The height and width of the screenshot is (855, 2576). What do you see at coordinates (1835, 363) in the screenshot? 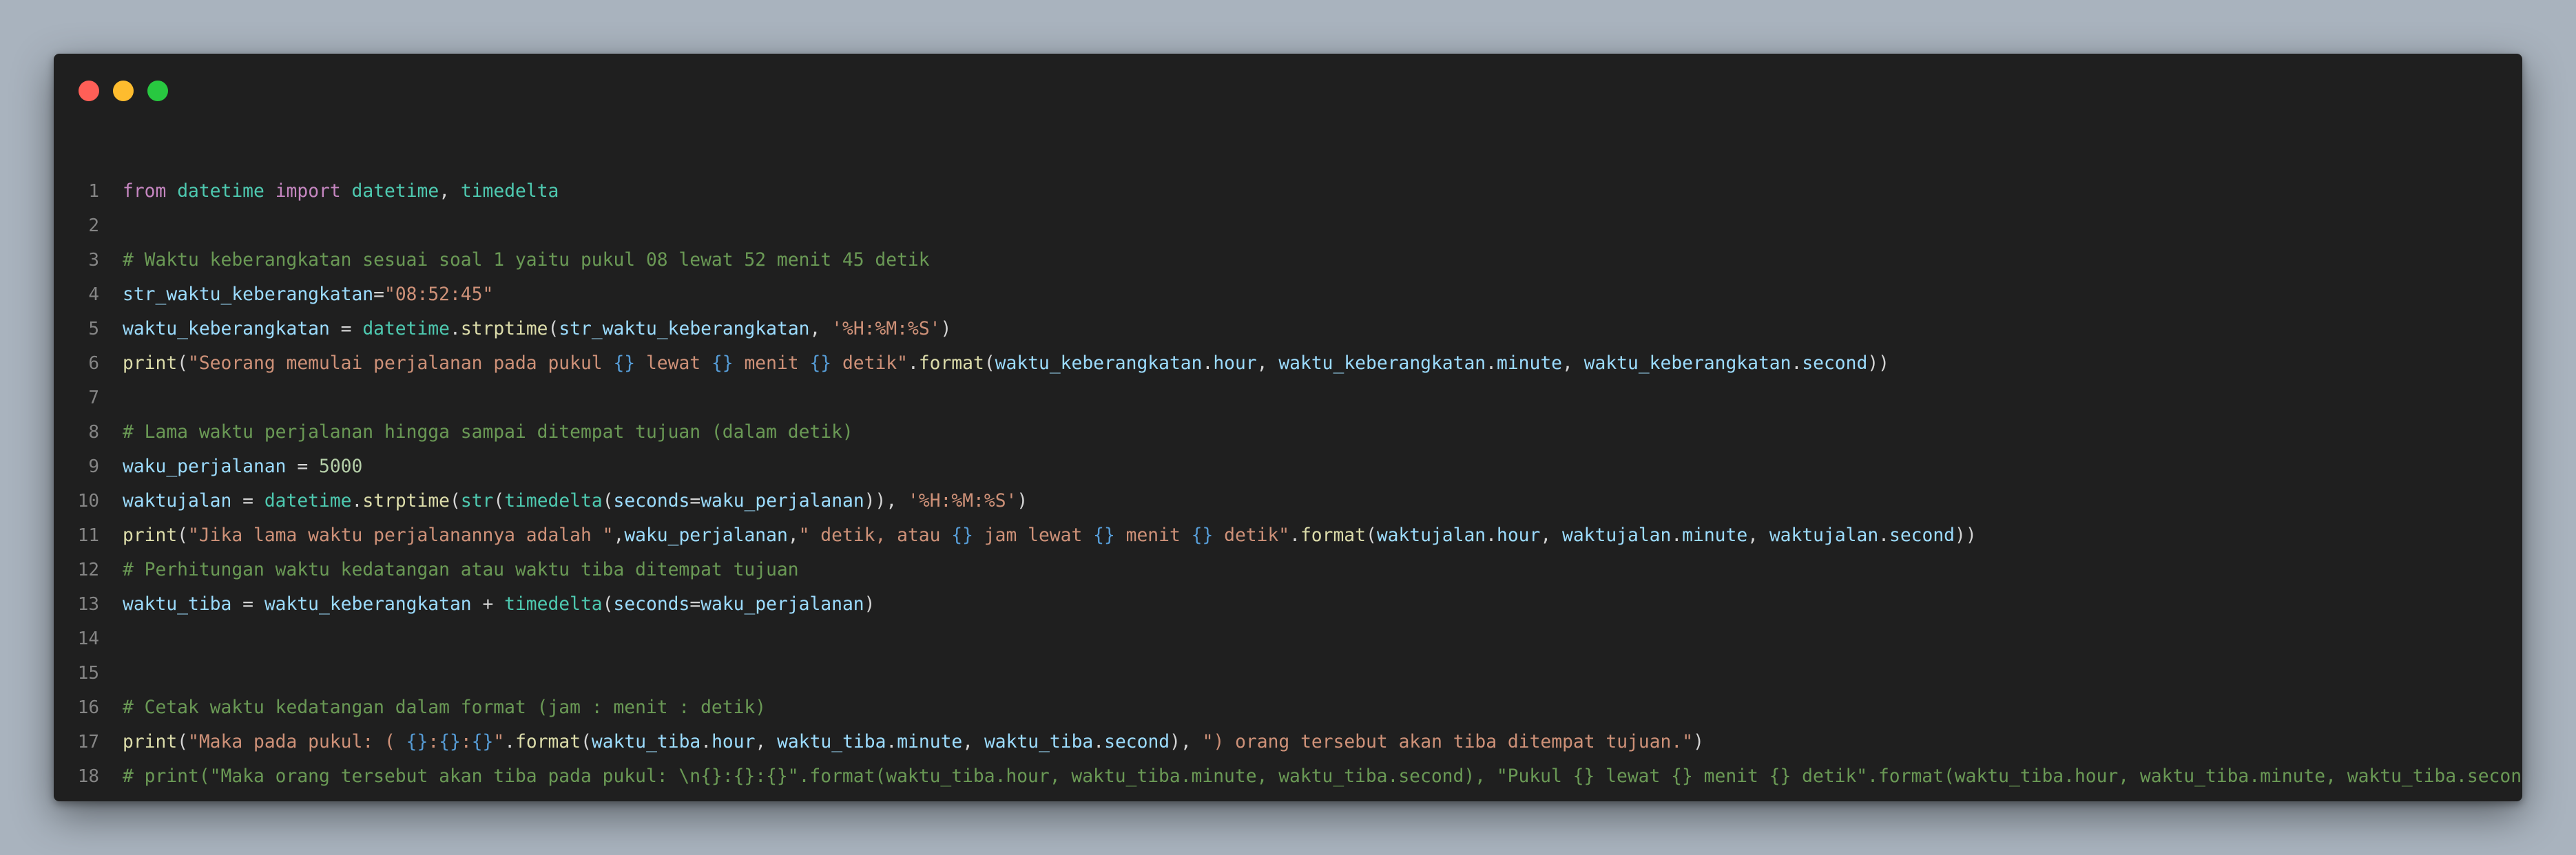
I see `code-token: second` at bounding box center [1835, 363].